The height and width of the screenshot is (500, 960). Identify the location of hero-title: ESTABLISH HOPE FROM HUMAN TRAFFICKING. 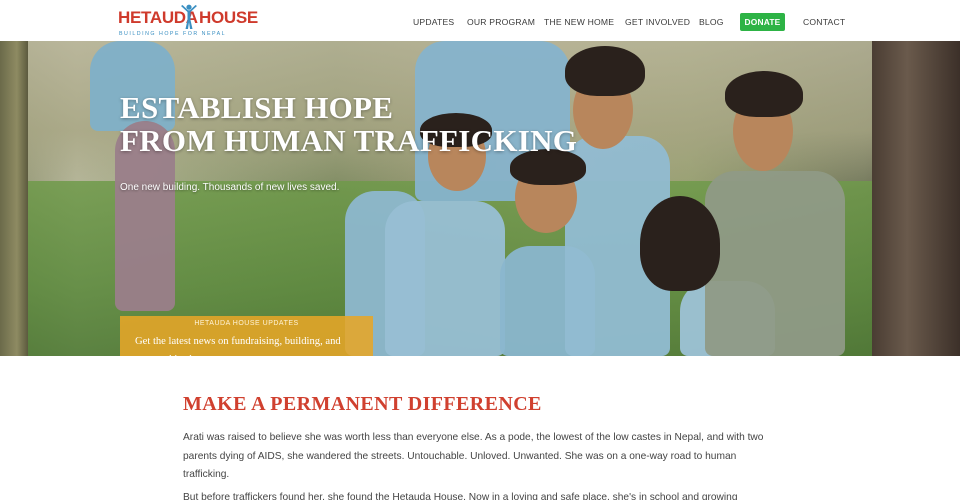
(348, 124).